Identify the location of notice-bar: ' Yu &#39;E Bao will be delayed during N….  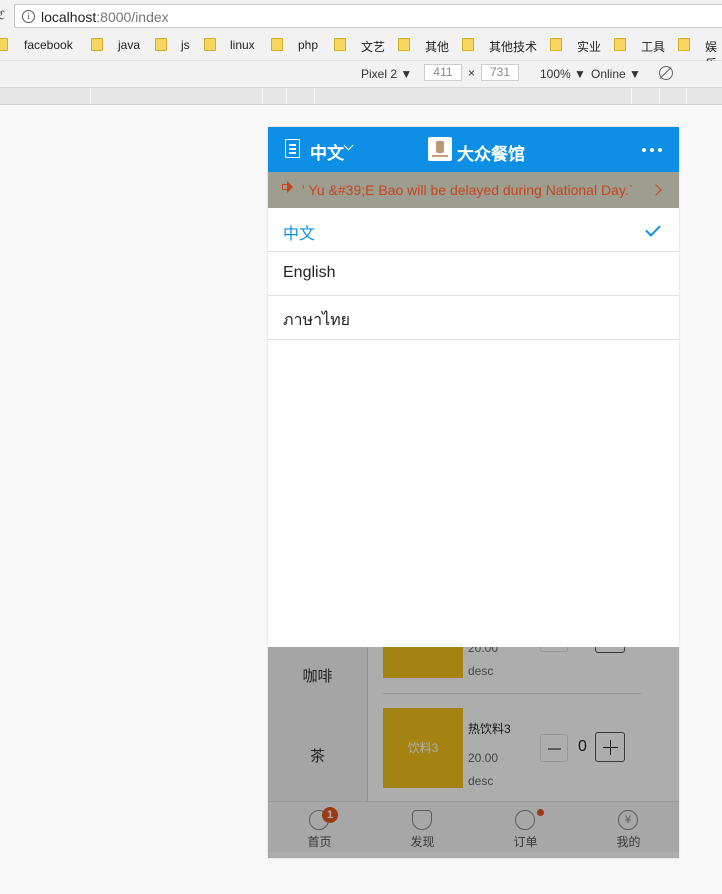
(473, 190).